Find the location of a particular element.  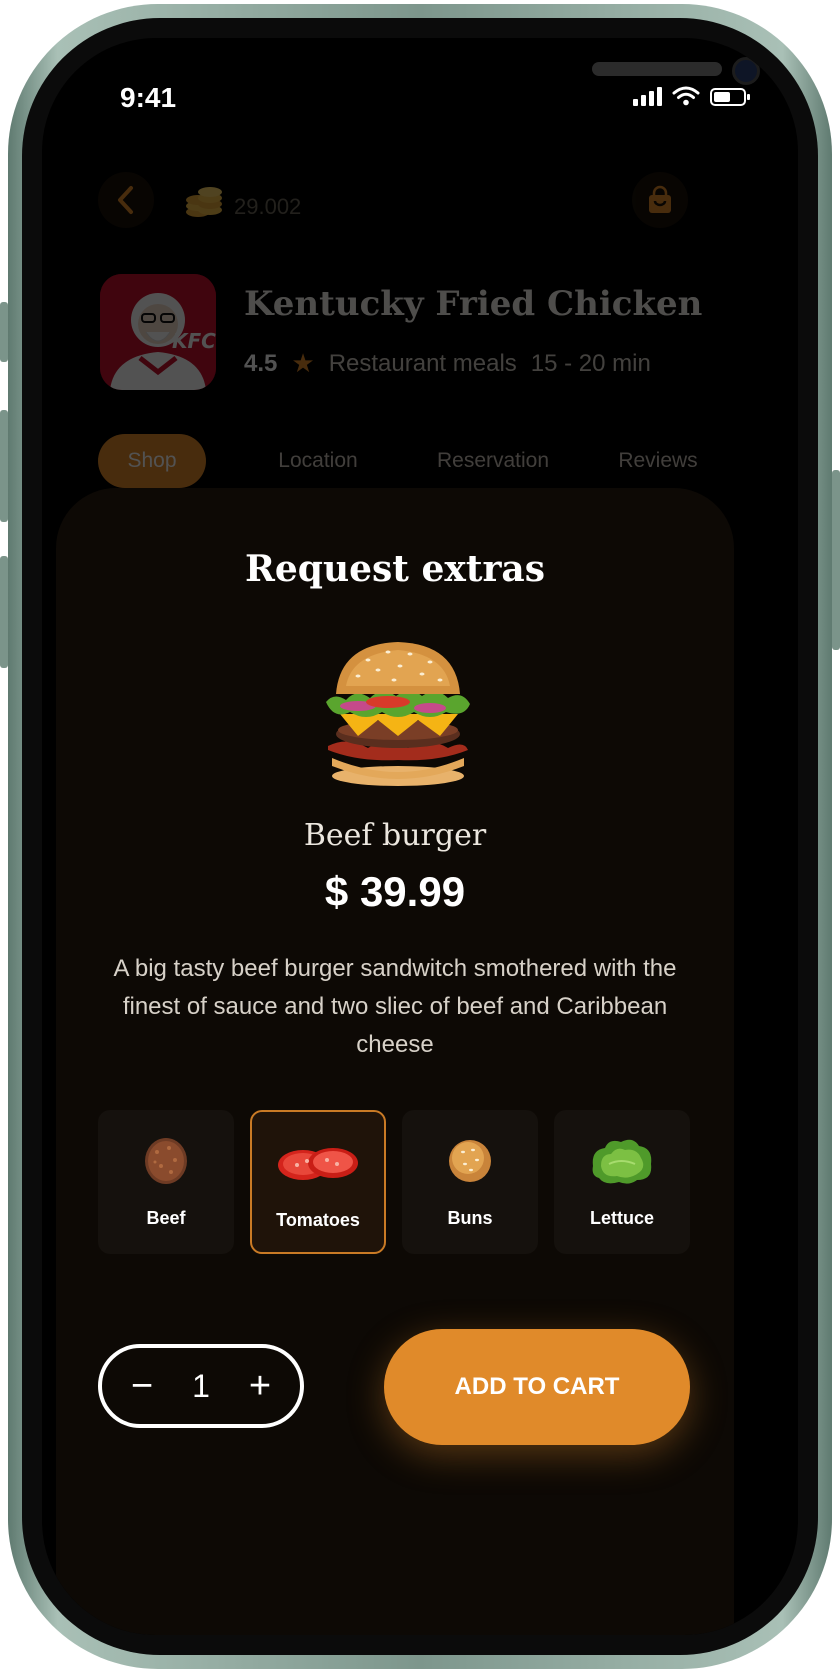

shopping-bag-icon is located at coordinates (660, 199).